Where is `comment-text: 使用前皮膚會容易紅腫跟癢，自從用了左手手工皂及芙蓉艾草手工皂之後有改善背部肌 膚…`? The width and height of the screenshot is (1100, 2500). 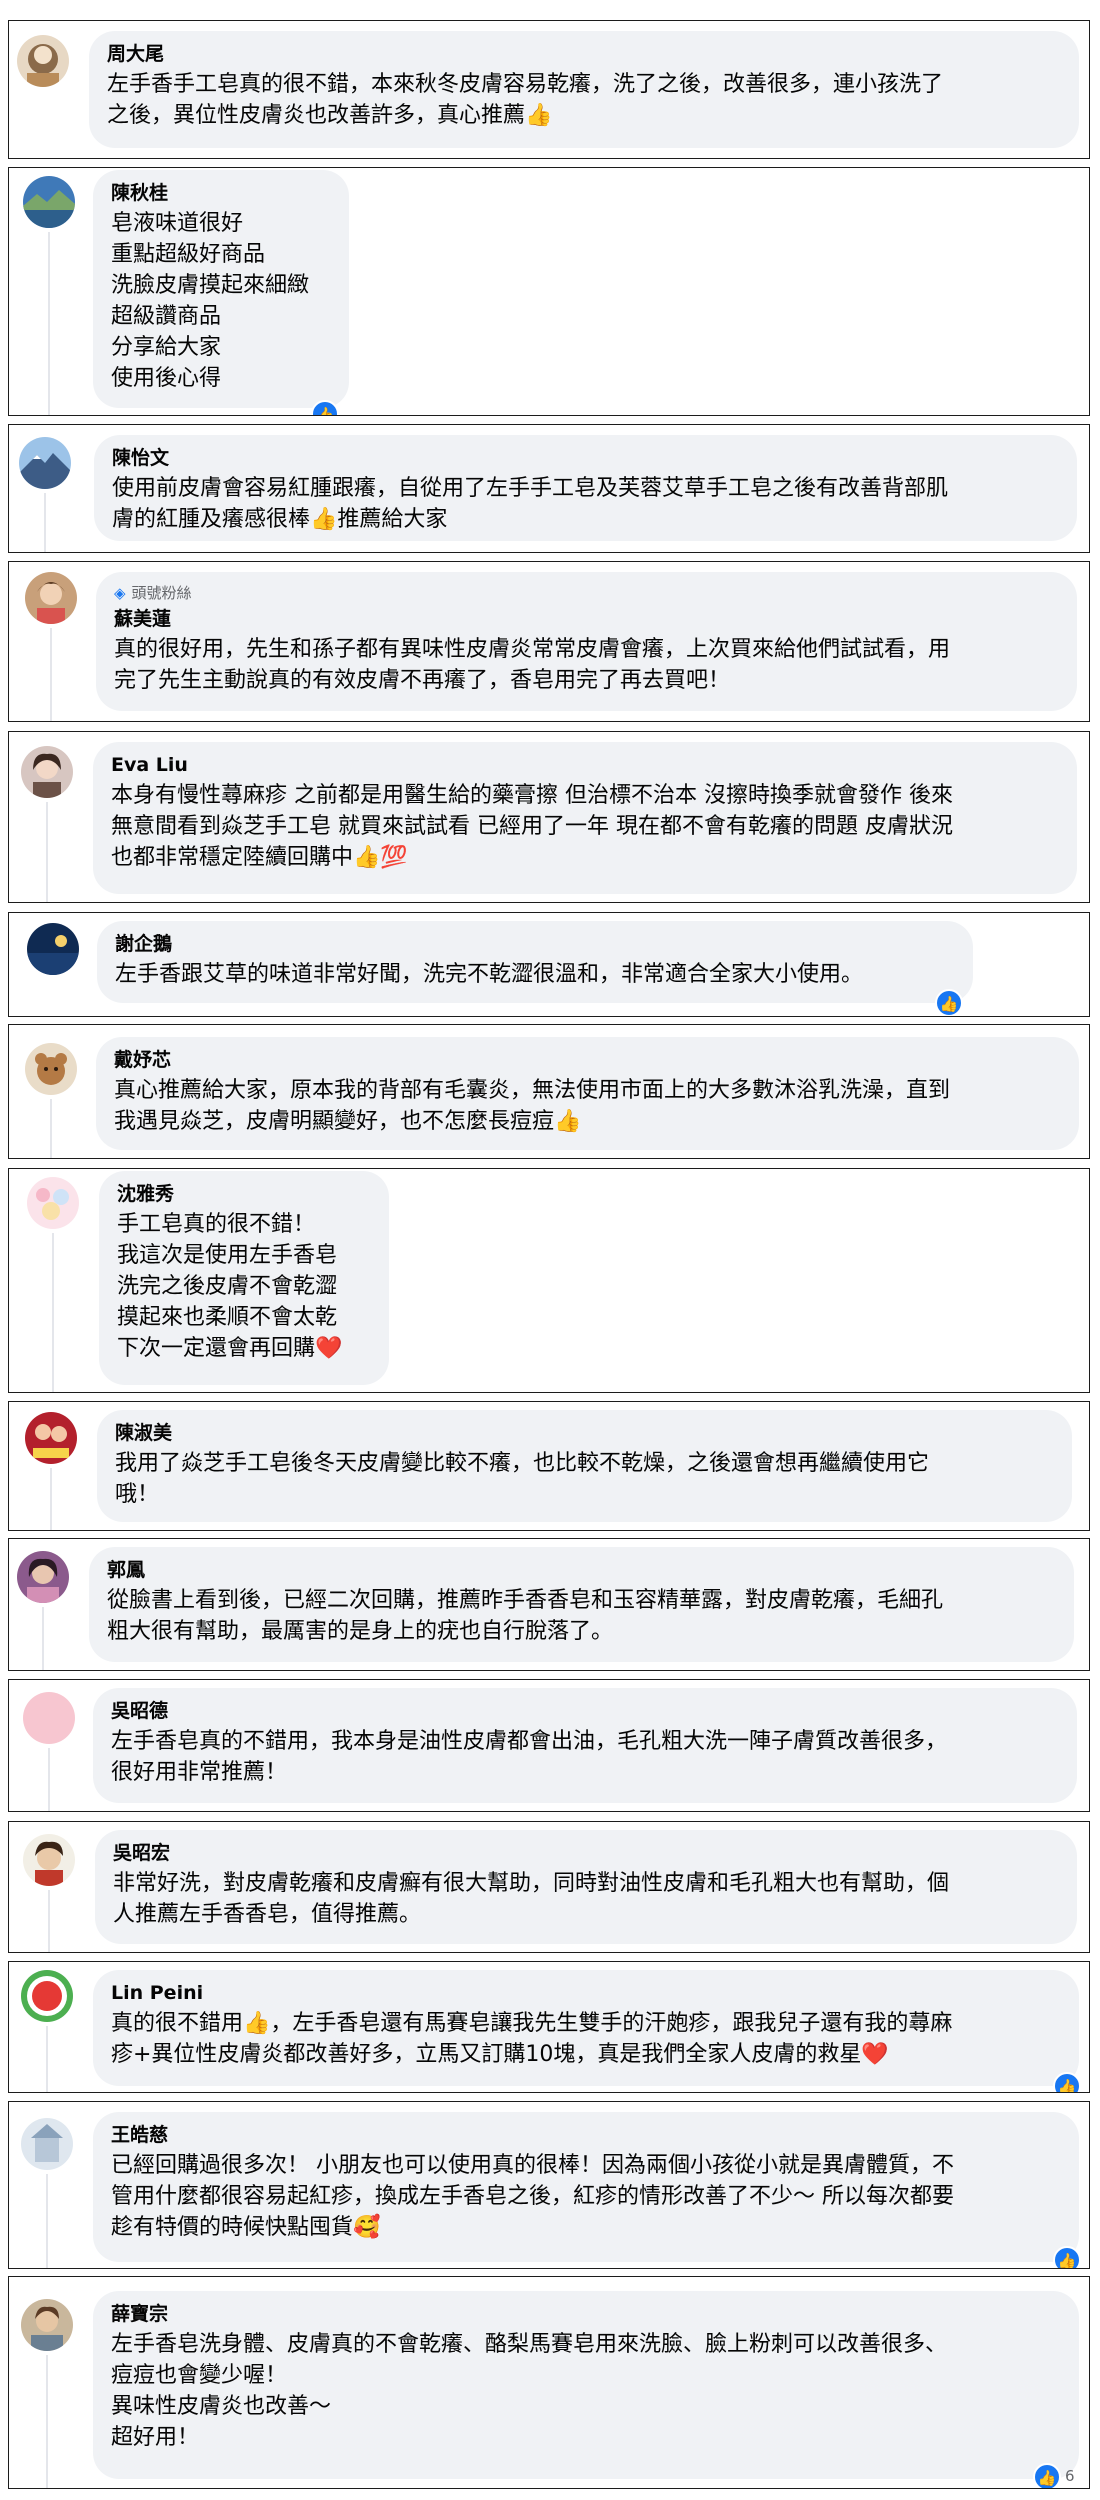 comment-text: 使用前皮膚會容易紅腫跟癢，自從用了左手手工皂及芙蓉艾草手工皂之後有改善背部肌 膚… is located at coordinates (530, 504).